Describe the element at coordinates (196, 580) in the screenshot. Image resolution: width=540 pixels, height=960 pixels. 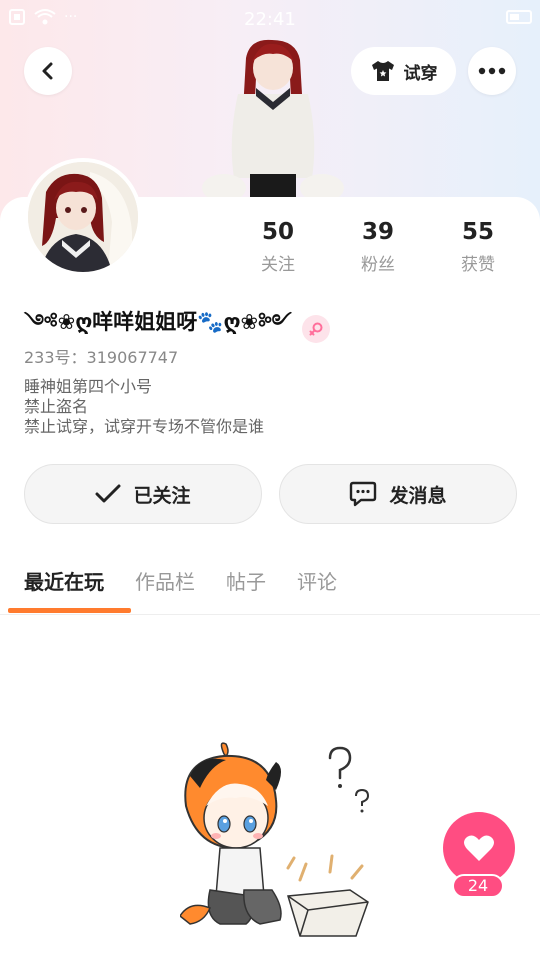
I see `profile-tabs: 最近在玩 作品栏 帖子 评论` at that location.